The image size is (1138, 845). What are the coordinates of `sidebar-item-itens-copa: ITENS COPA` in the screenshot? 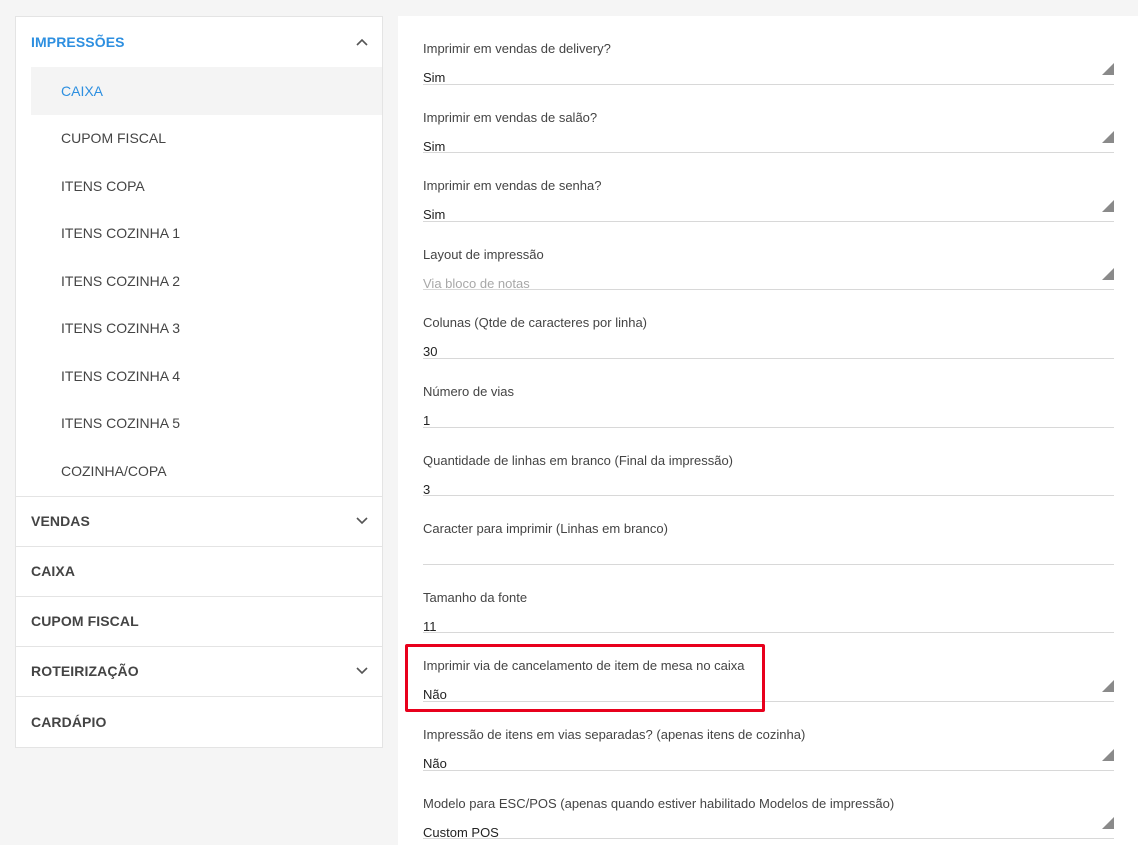 It's located at (206, 186).